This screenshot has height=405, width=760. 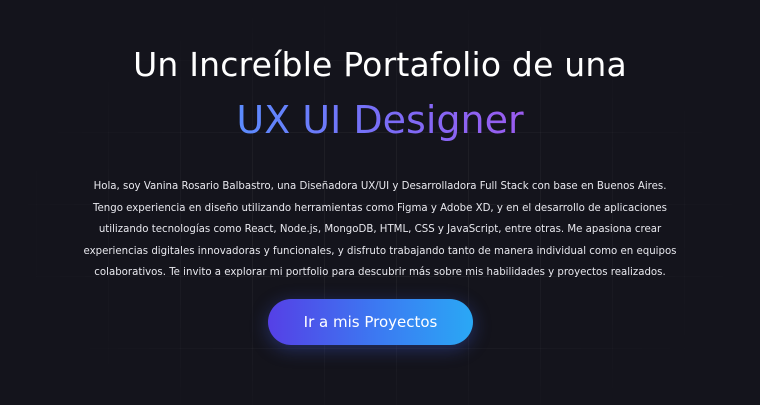 I want to click on hero-role: UX UI Designer, so click(x=380, y=120).